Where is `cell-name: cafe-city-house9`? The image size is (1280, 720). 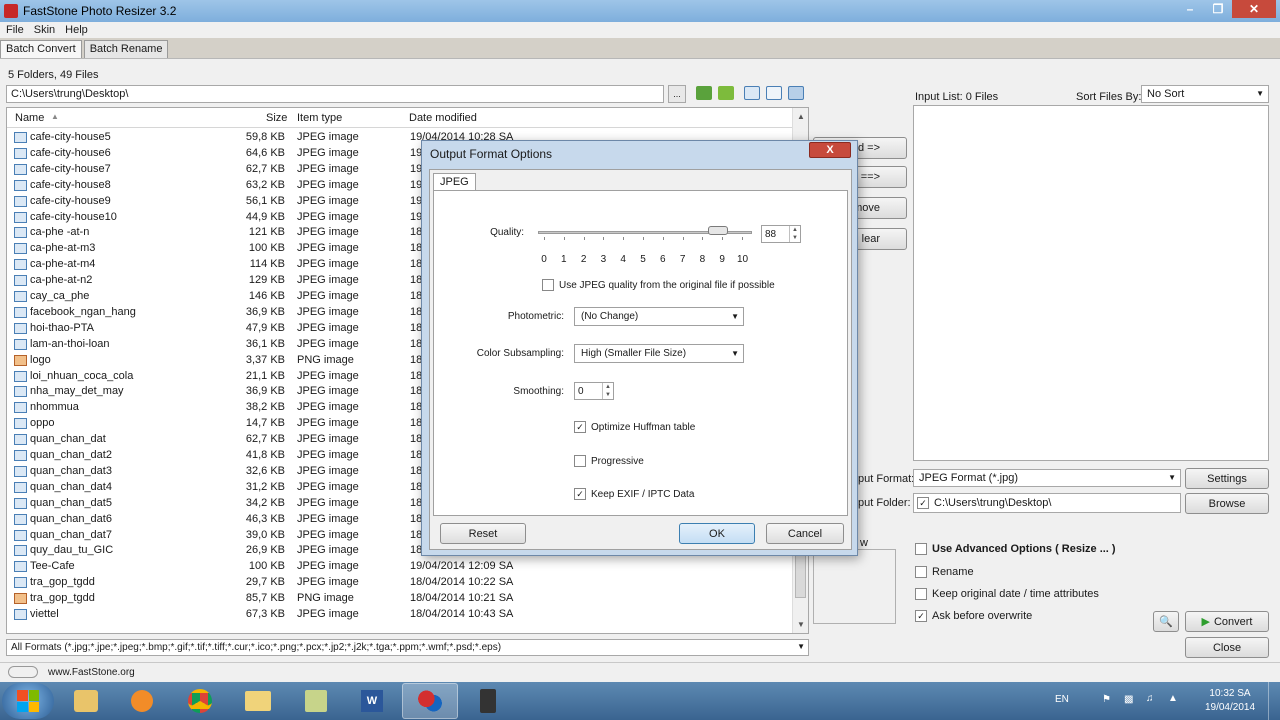
cell-name: cafe-city-house9 is located at coordinates (70, 200).